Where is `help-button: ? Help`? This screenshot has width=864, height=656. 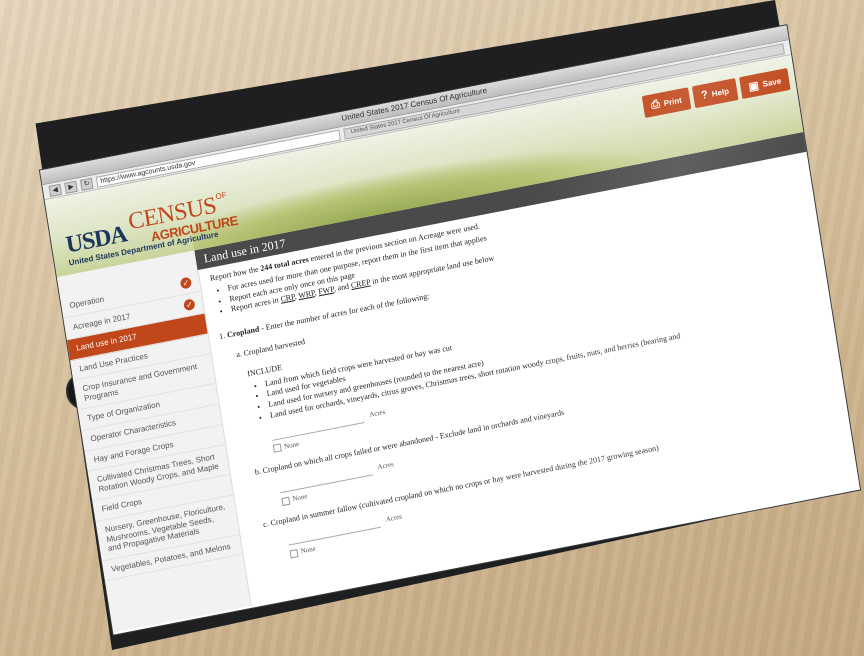 help-button: ? Help is located at coordinates (715, 93).